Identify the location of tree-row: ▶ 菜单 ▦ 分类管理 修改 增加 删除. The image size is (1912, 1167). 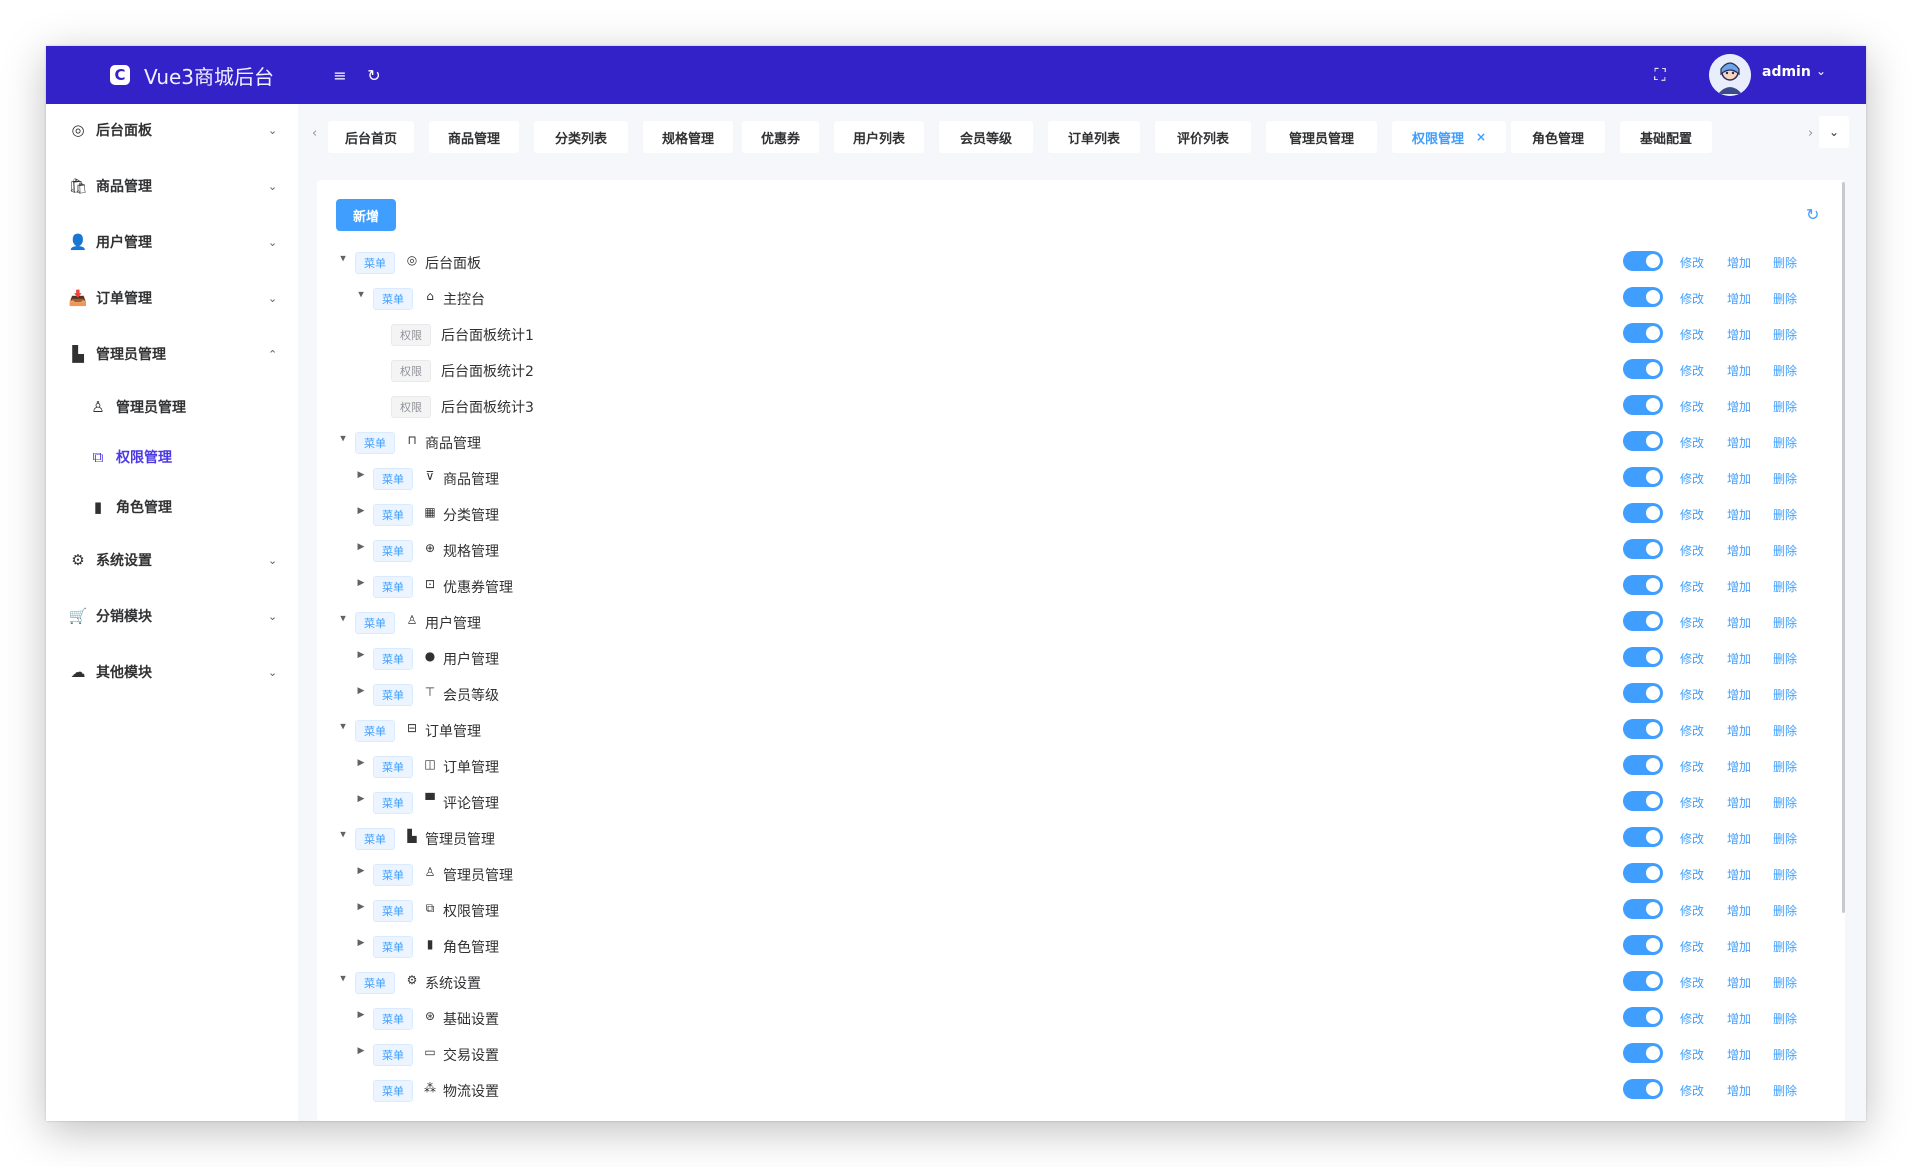
(1077, 514).